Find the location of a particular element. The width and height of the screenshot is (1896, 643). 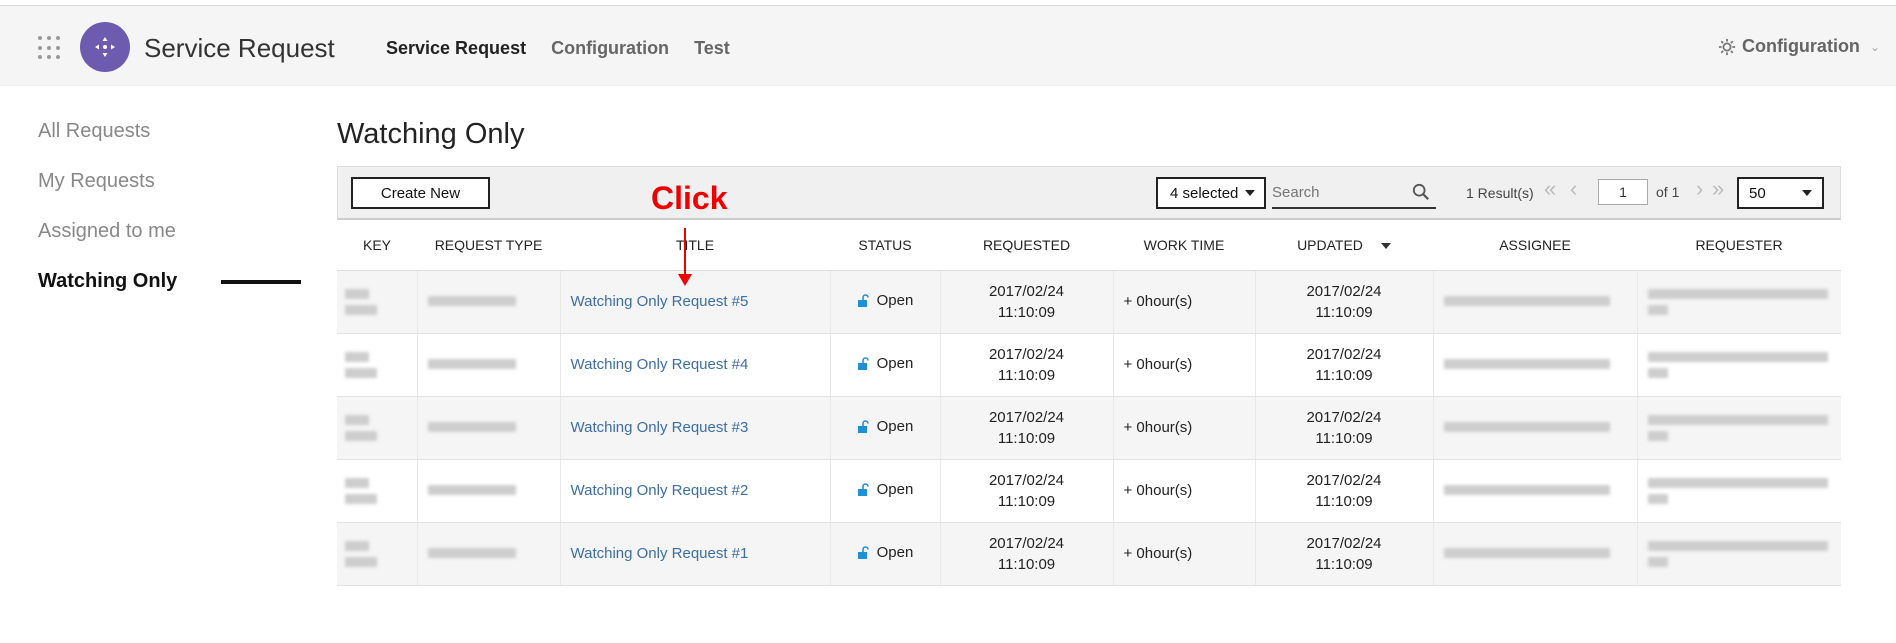

status-filter-select: 4 selected is located at coordinates (1211, 193).